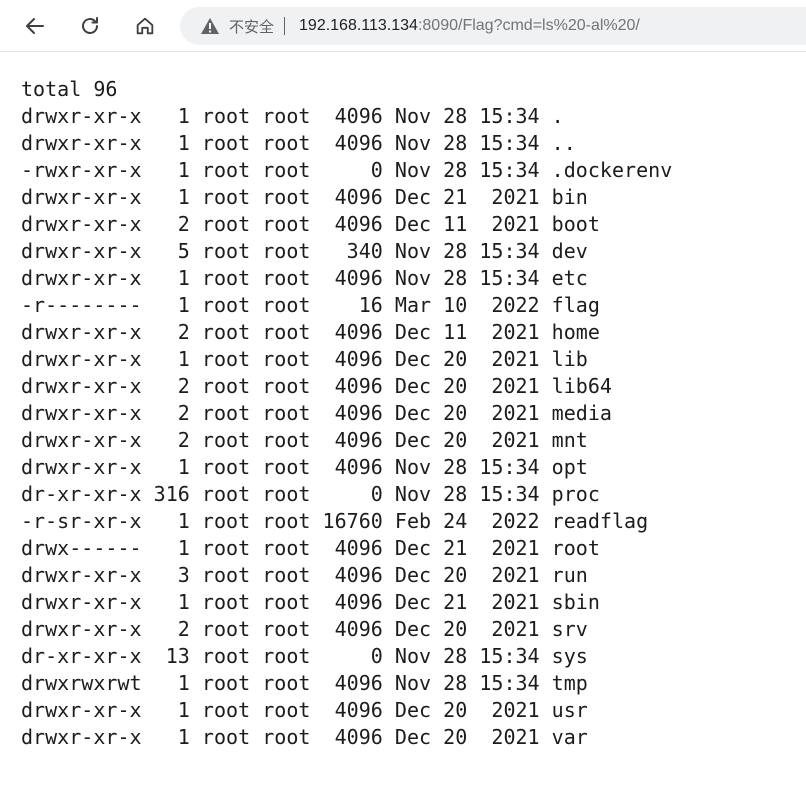 The width and height of the screenshot is (806, 805). Describe the element at coordinates (358, 25) in the screenshot. I see `url-host: 192.168.113.134` at that location.